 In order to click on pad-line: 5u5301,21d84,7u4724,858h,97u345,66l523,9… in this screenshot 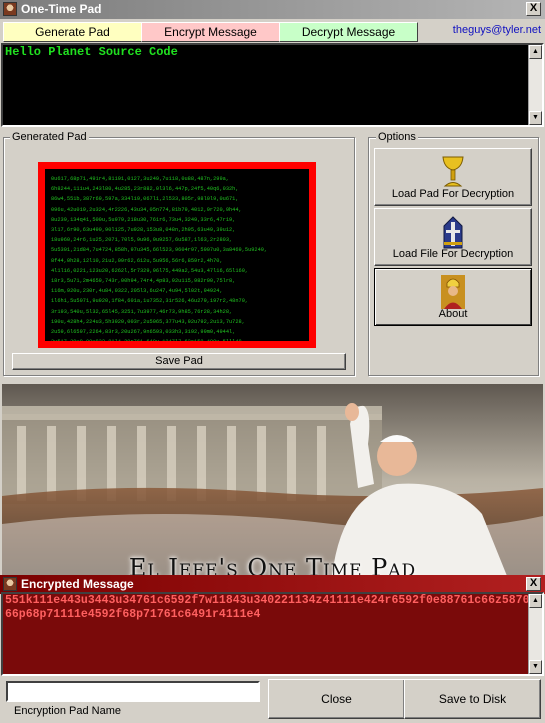, I will do `click(159, 250)`.